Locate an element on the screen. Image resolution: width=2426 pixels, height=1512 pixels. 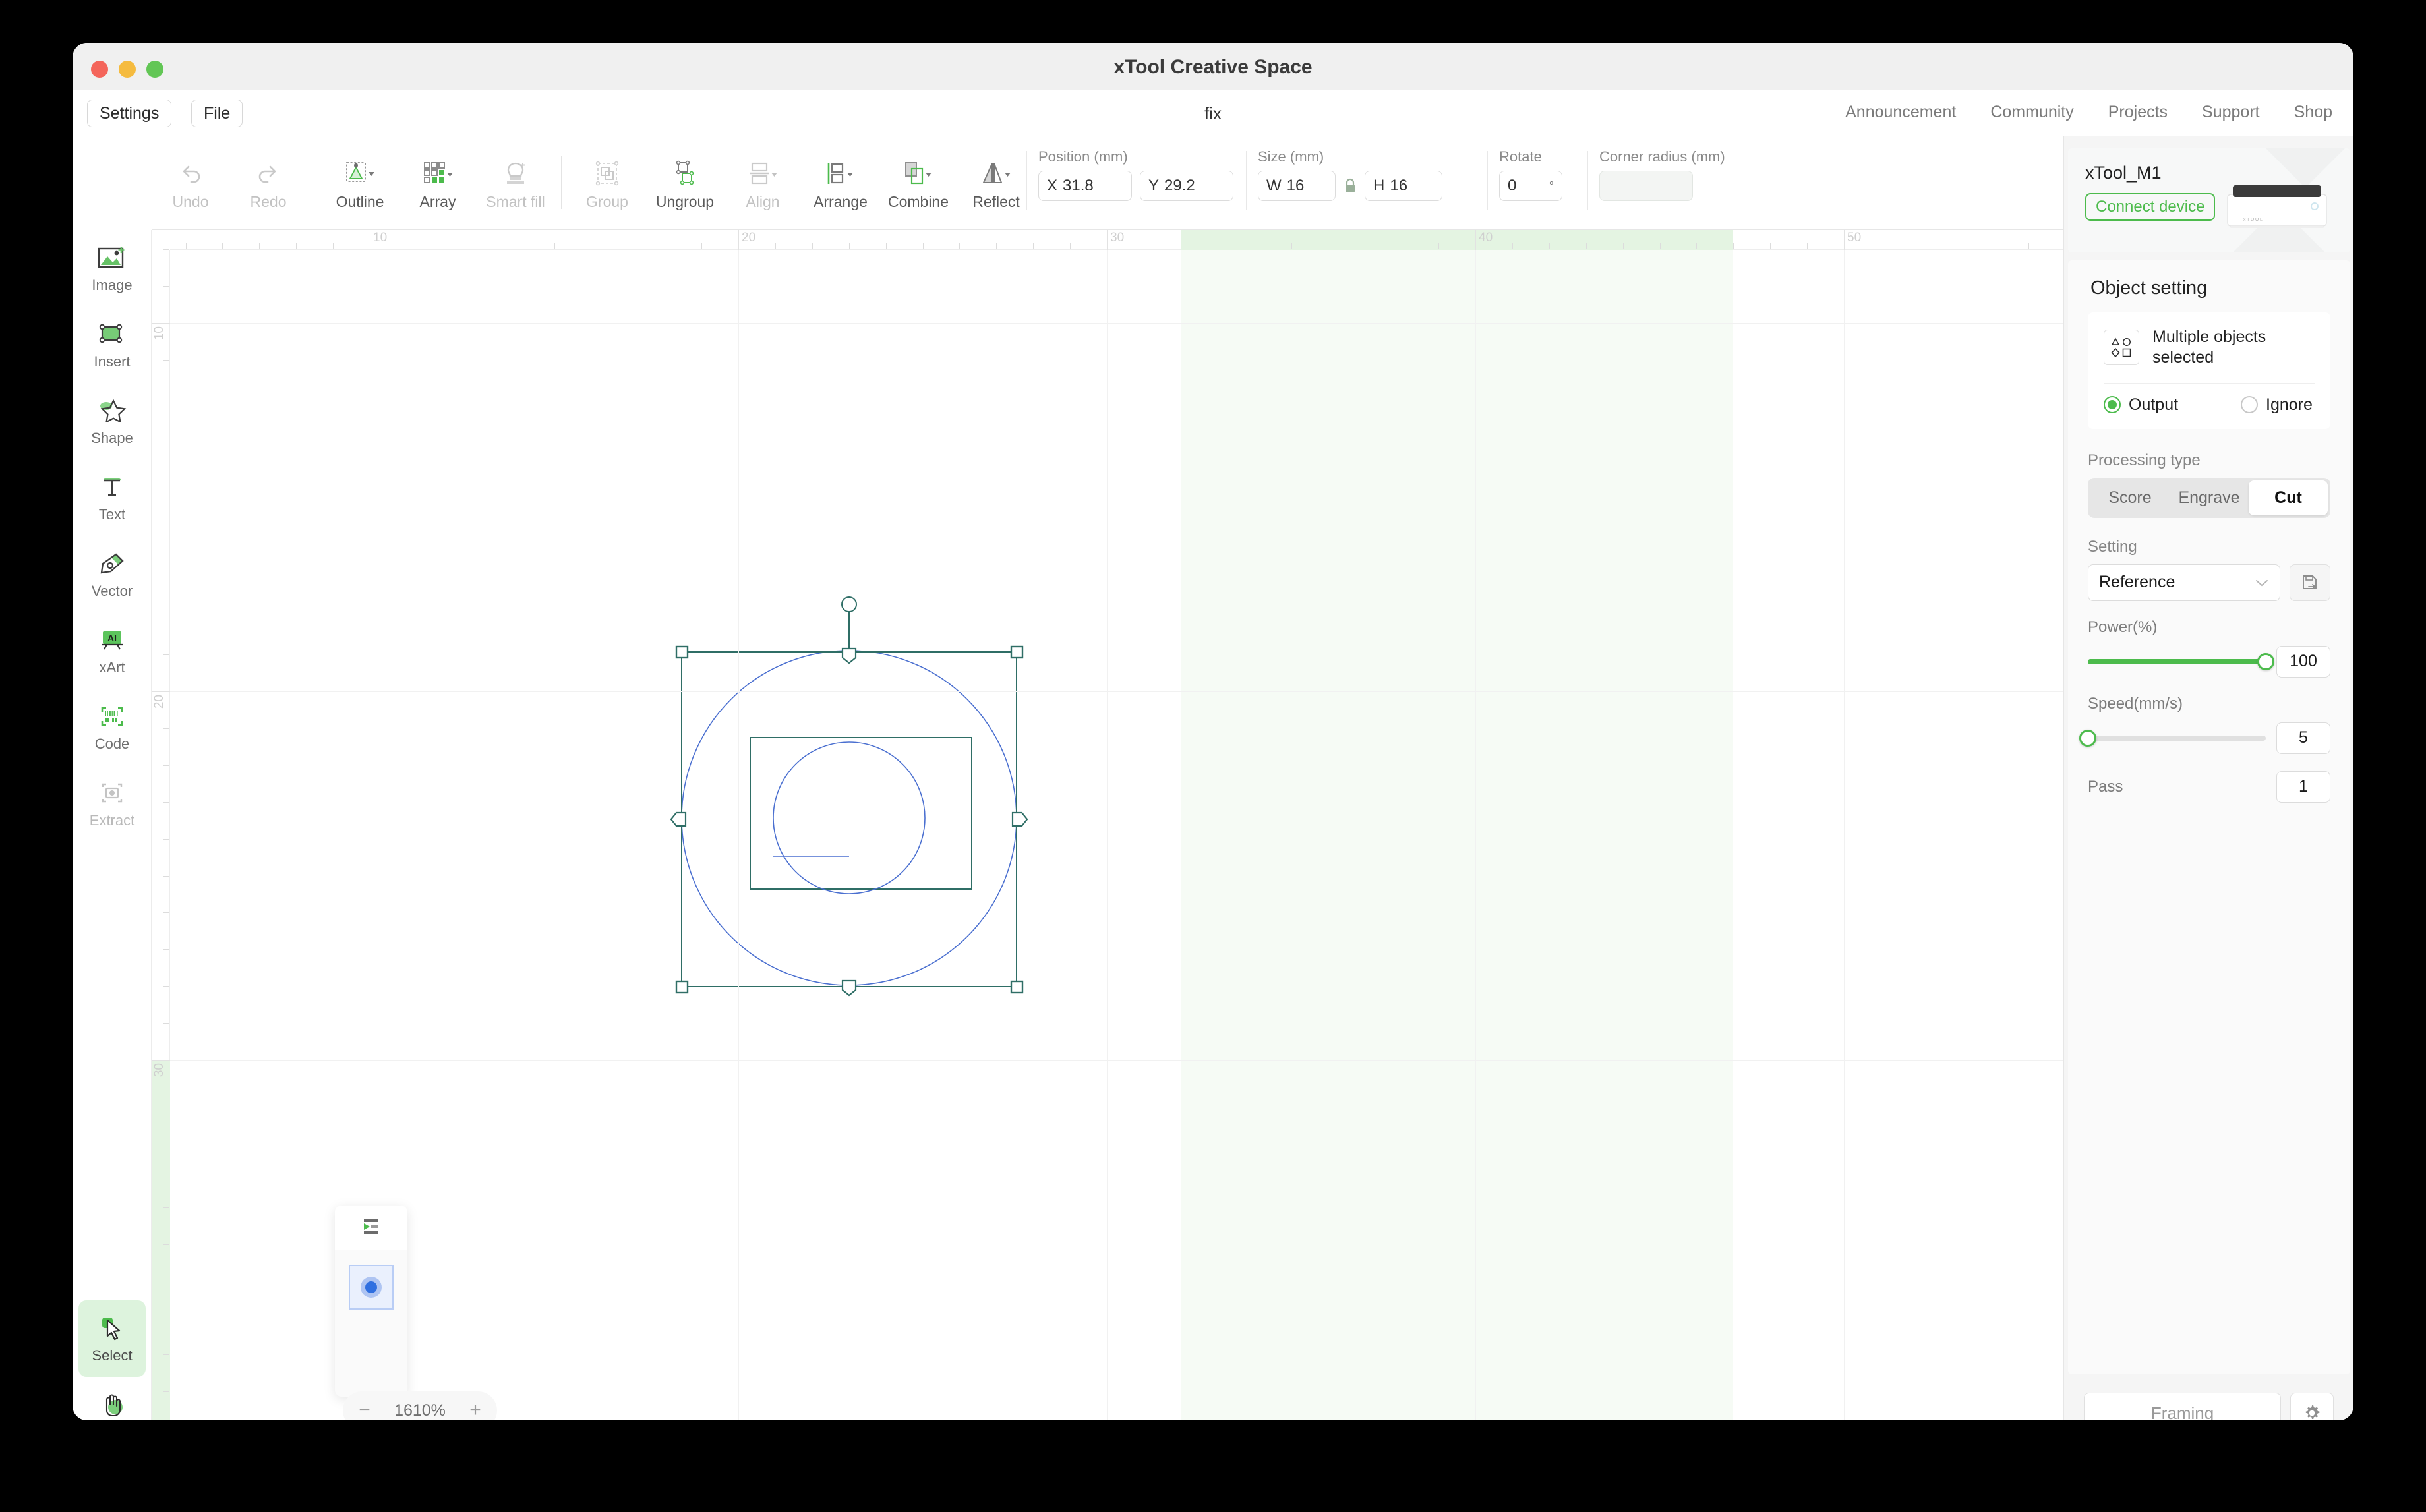
tool-insert: Insert is located at coordinates (113, 344).